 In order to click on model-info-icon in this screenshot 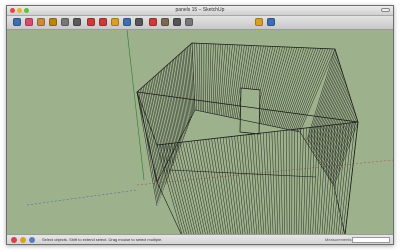, I will do `click(271, 22)`.